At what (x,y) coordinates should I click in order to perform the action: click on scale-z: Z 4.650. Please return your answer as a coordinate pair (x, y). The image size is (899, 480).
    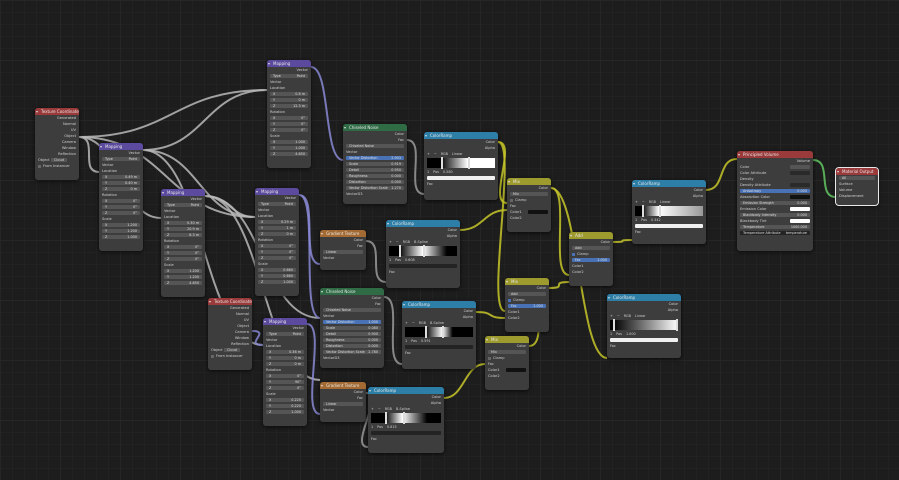
    Looking at the image, I should click on (289, 154).